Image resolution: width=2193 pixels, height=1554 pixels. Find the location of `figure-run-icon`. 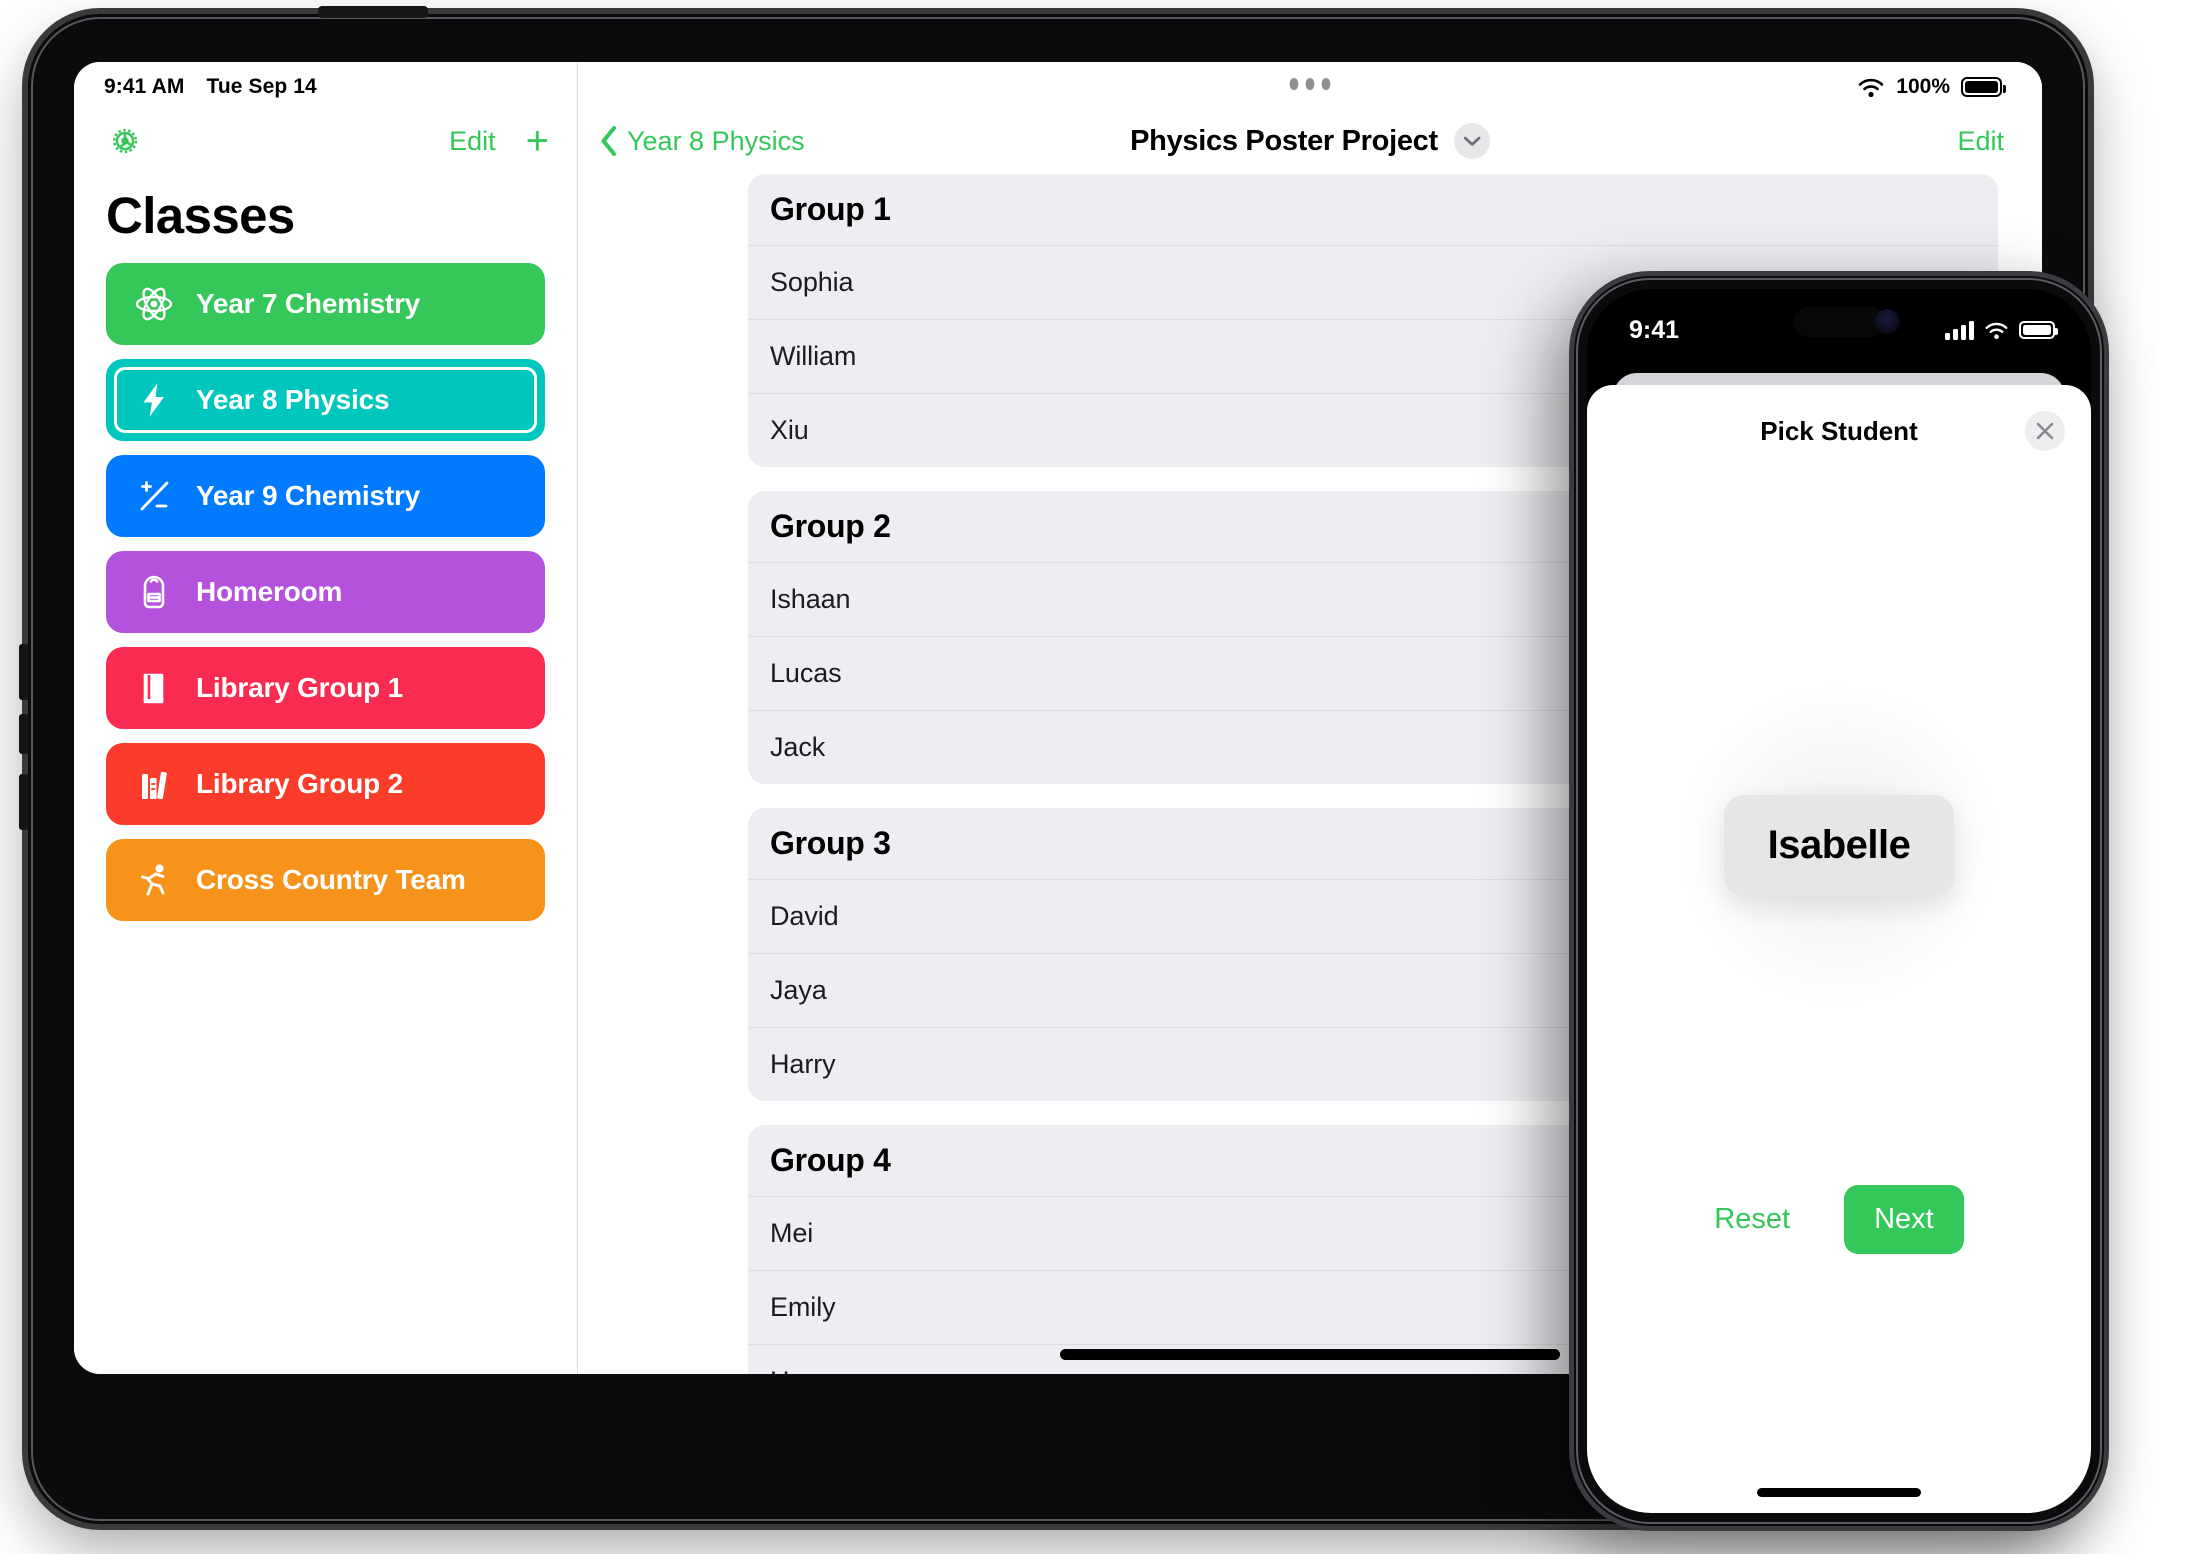

figure-run-icon is located at coordinates (154, 880).